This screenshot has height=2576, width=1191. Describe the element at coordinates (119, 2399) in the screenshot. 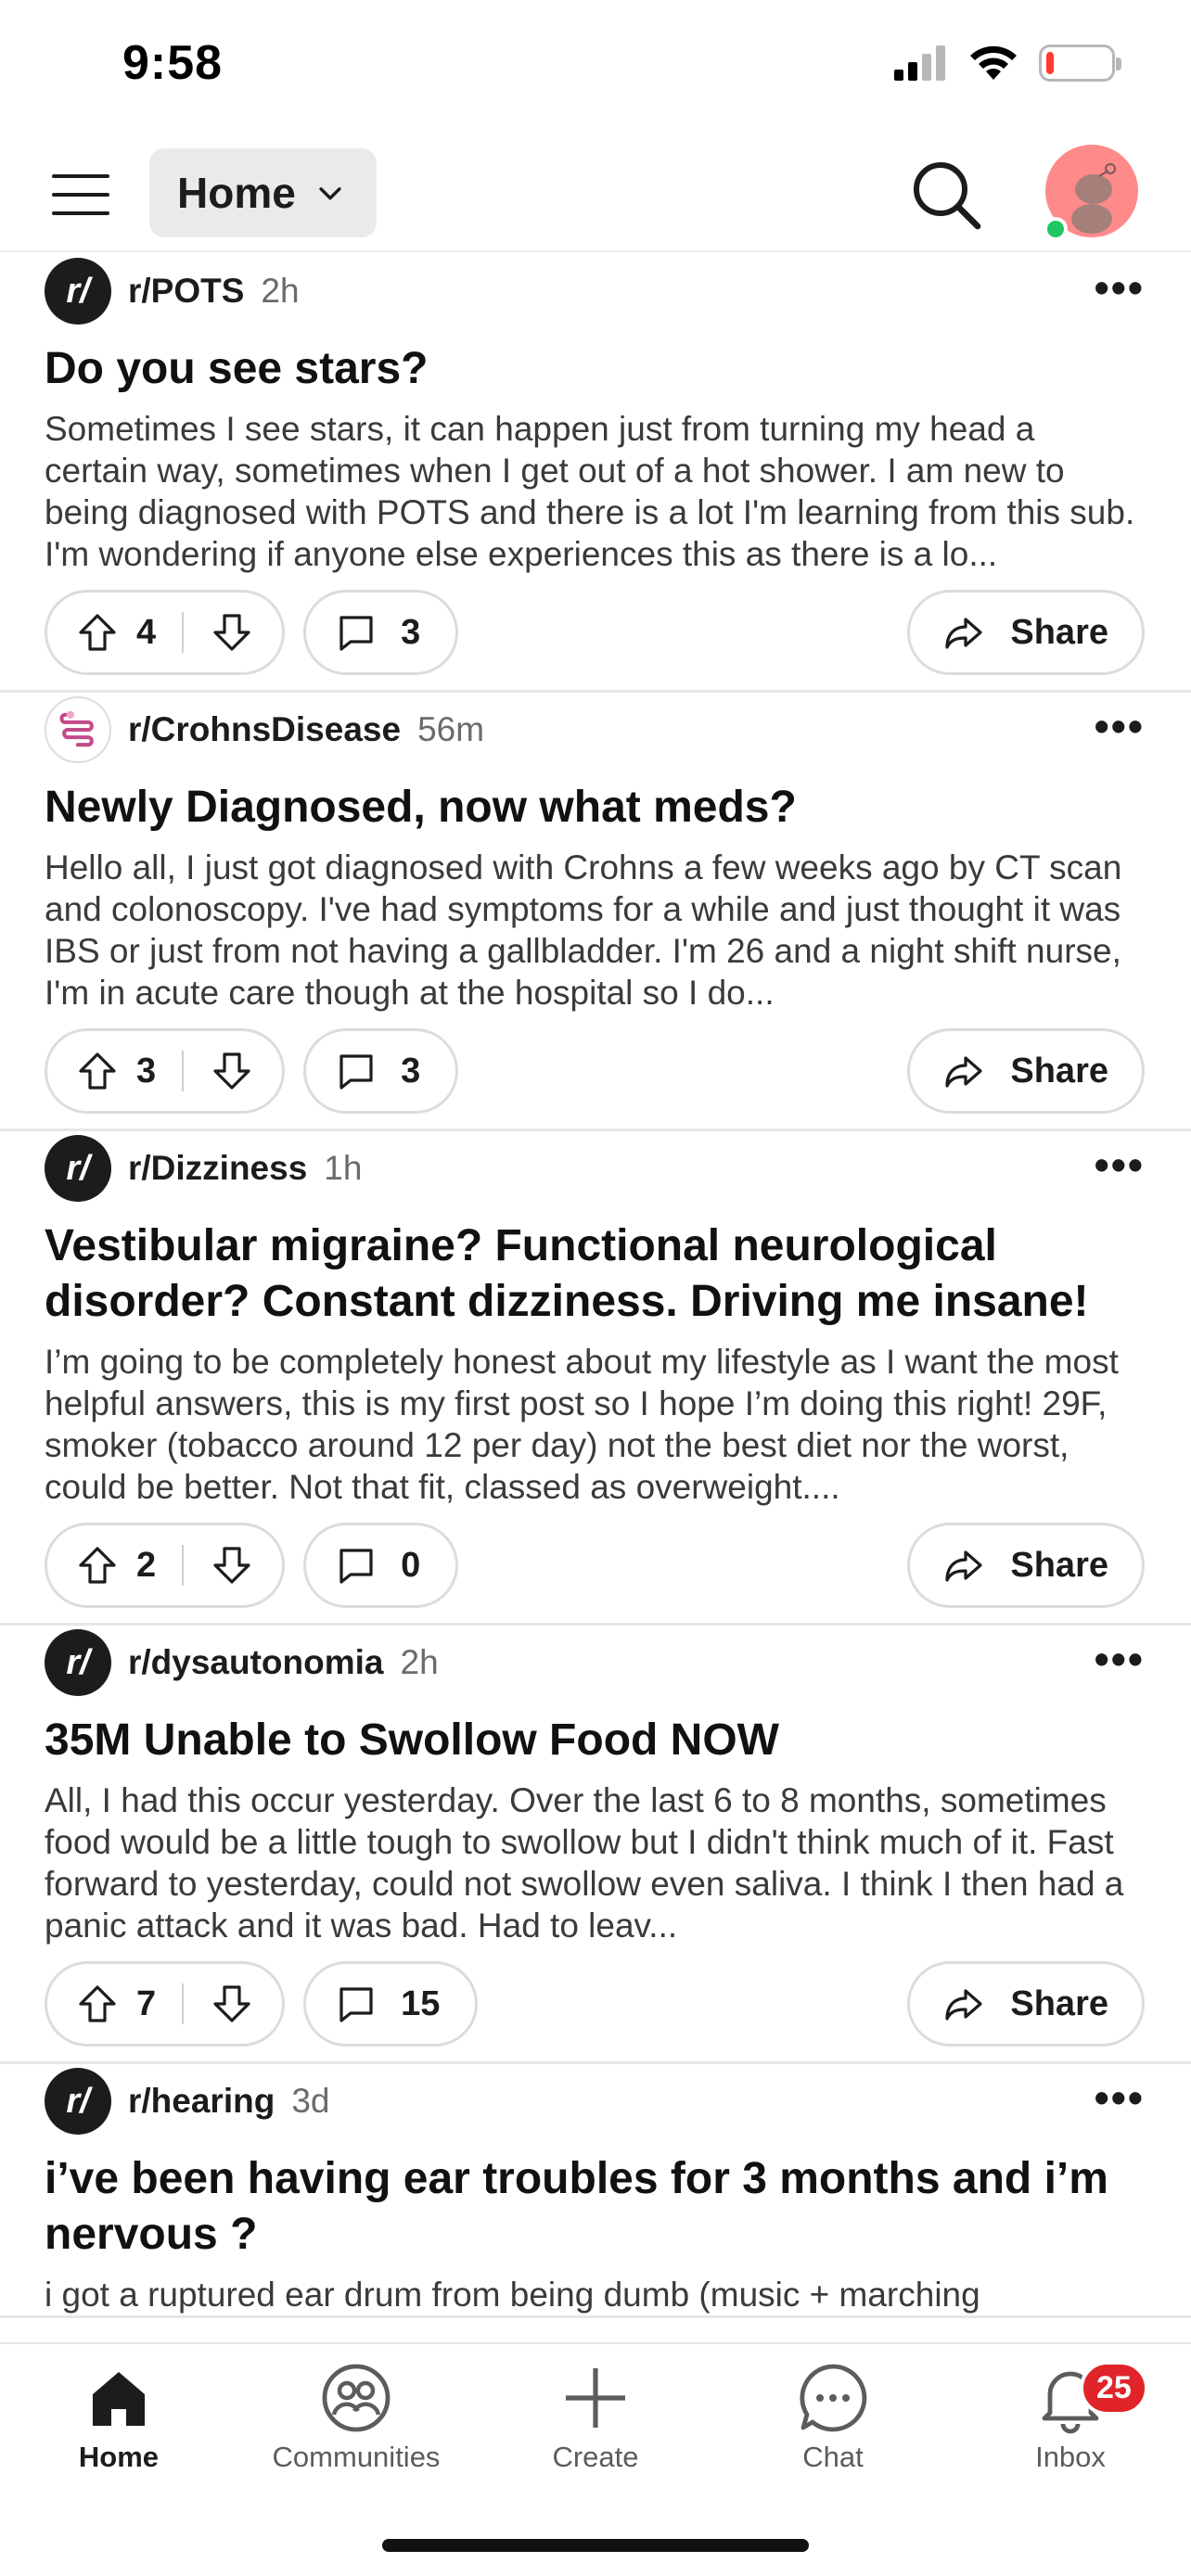

I see `home-icon` at that location.